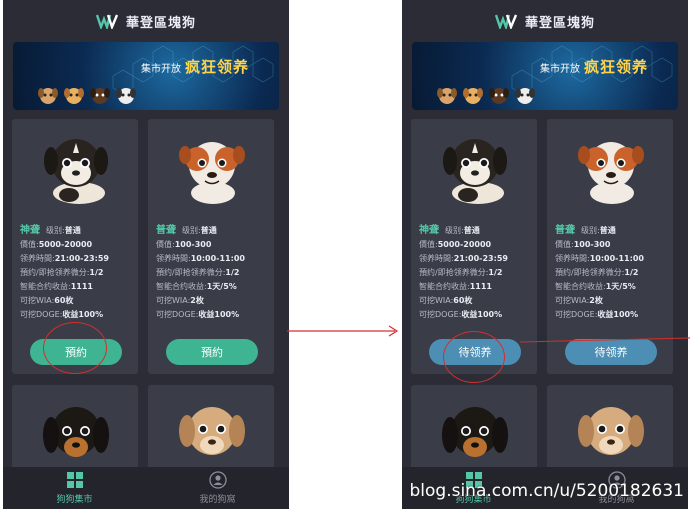 This screenshot has width=690, height=509. Describe the element at coordinates (217, 480) in the screenshot. I see `user-icon` at that location.